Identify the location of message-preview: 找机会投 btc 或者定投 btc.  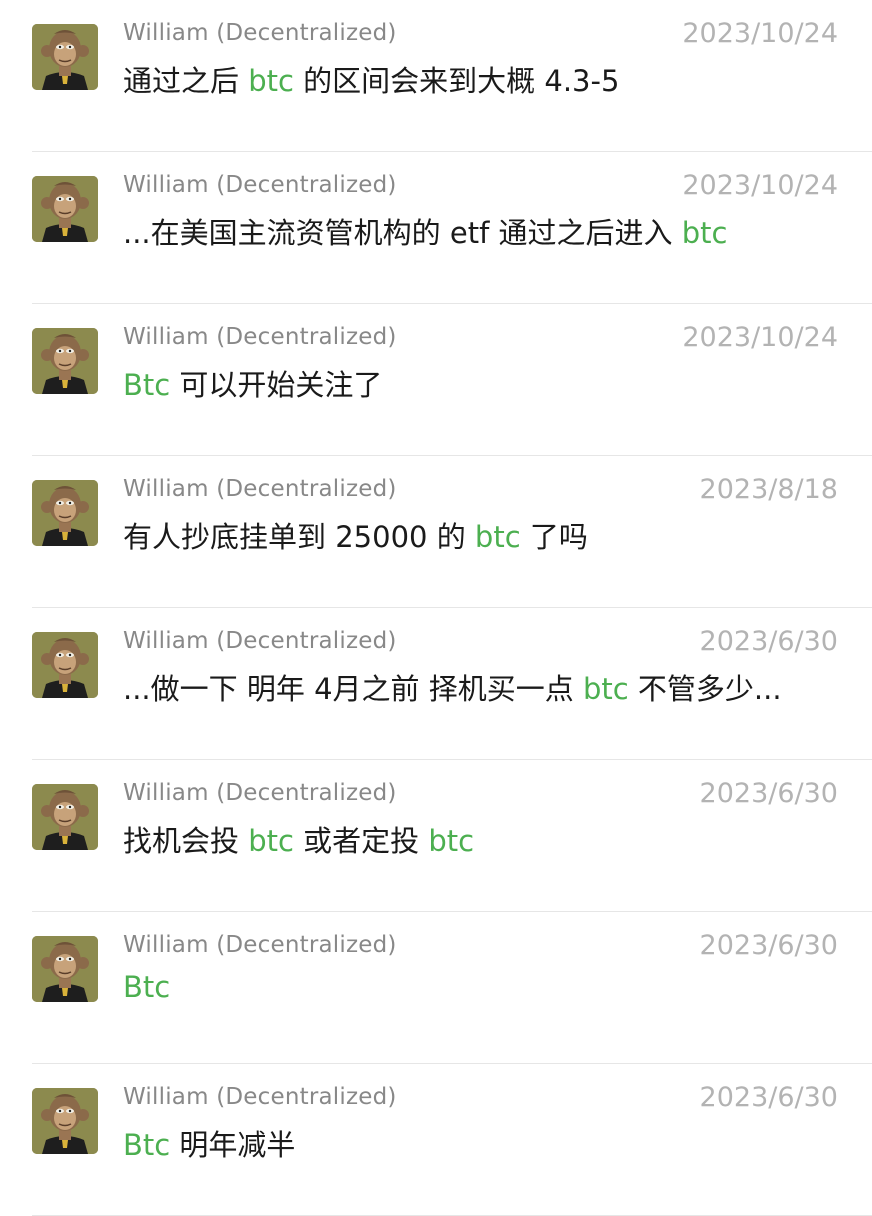
(298, 839).